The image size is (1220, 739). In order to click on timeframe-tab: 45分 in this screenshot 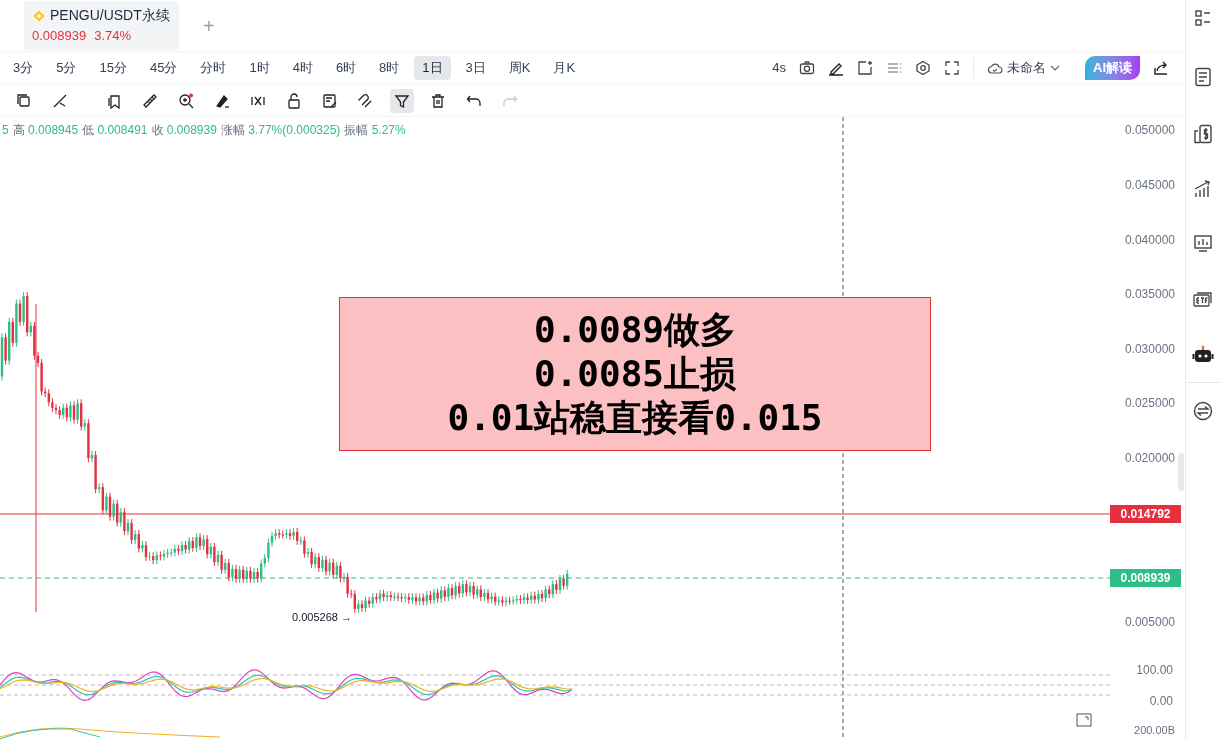, I will do `click(163, 68)`.